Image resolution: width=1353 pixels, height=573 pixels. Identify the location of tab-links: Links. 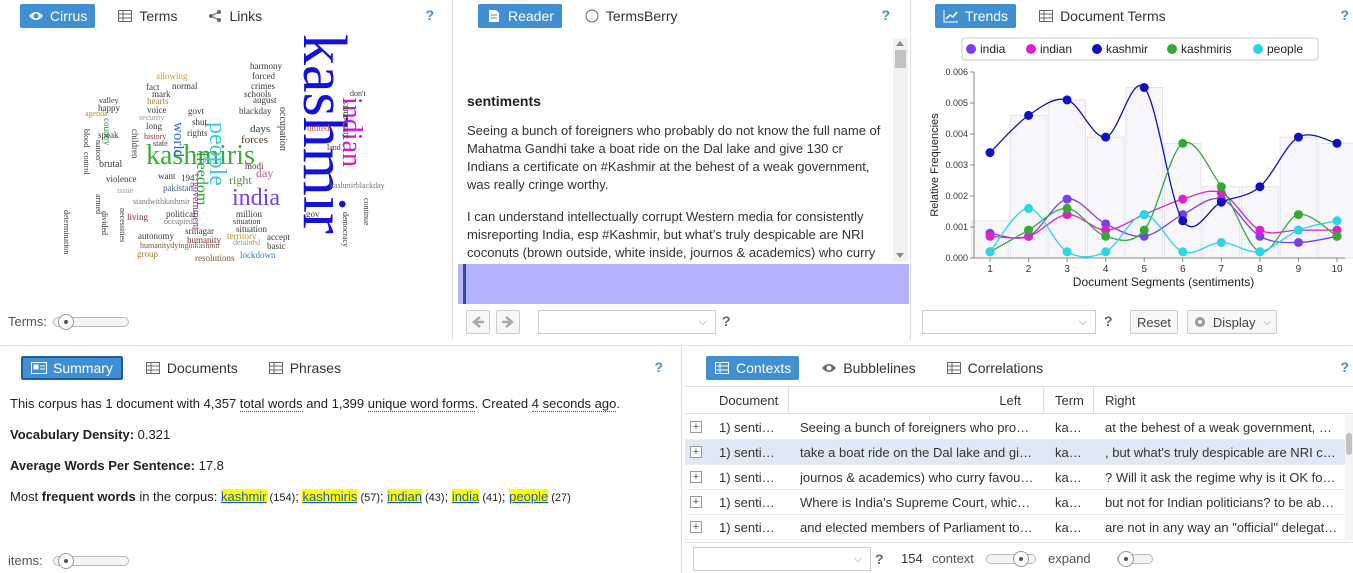
(234, 16).